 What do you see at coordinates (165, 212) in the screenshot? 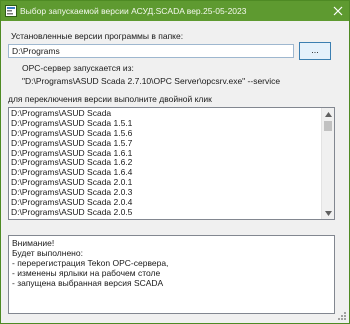
I see `list-item: D:\Programs\ASUD Scada 2.0.5` at bounding box center [165, 212].